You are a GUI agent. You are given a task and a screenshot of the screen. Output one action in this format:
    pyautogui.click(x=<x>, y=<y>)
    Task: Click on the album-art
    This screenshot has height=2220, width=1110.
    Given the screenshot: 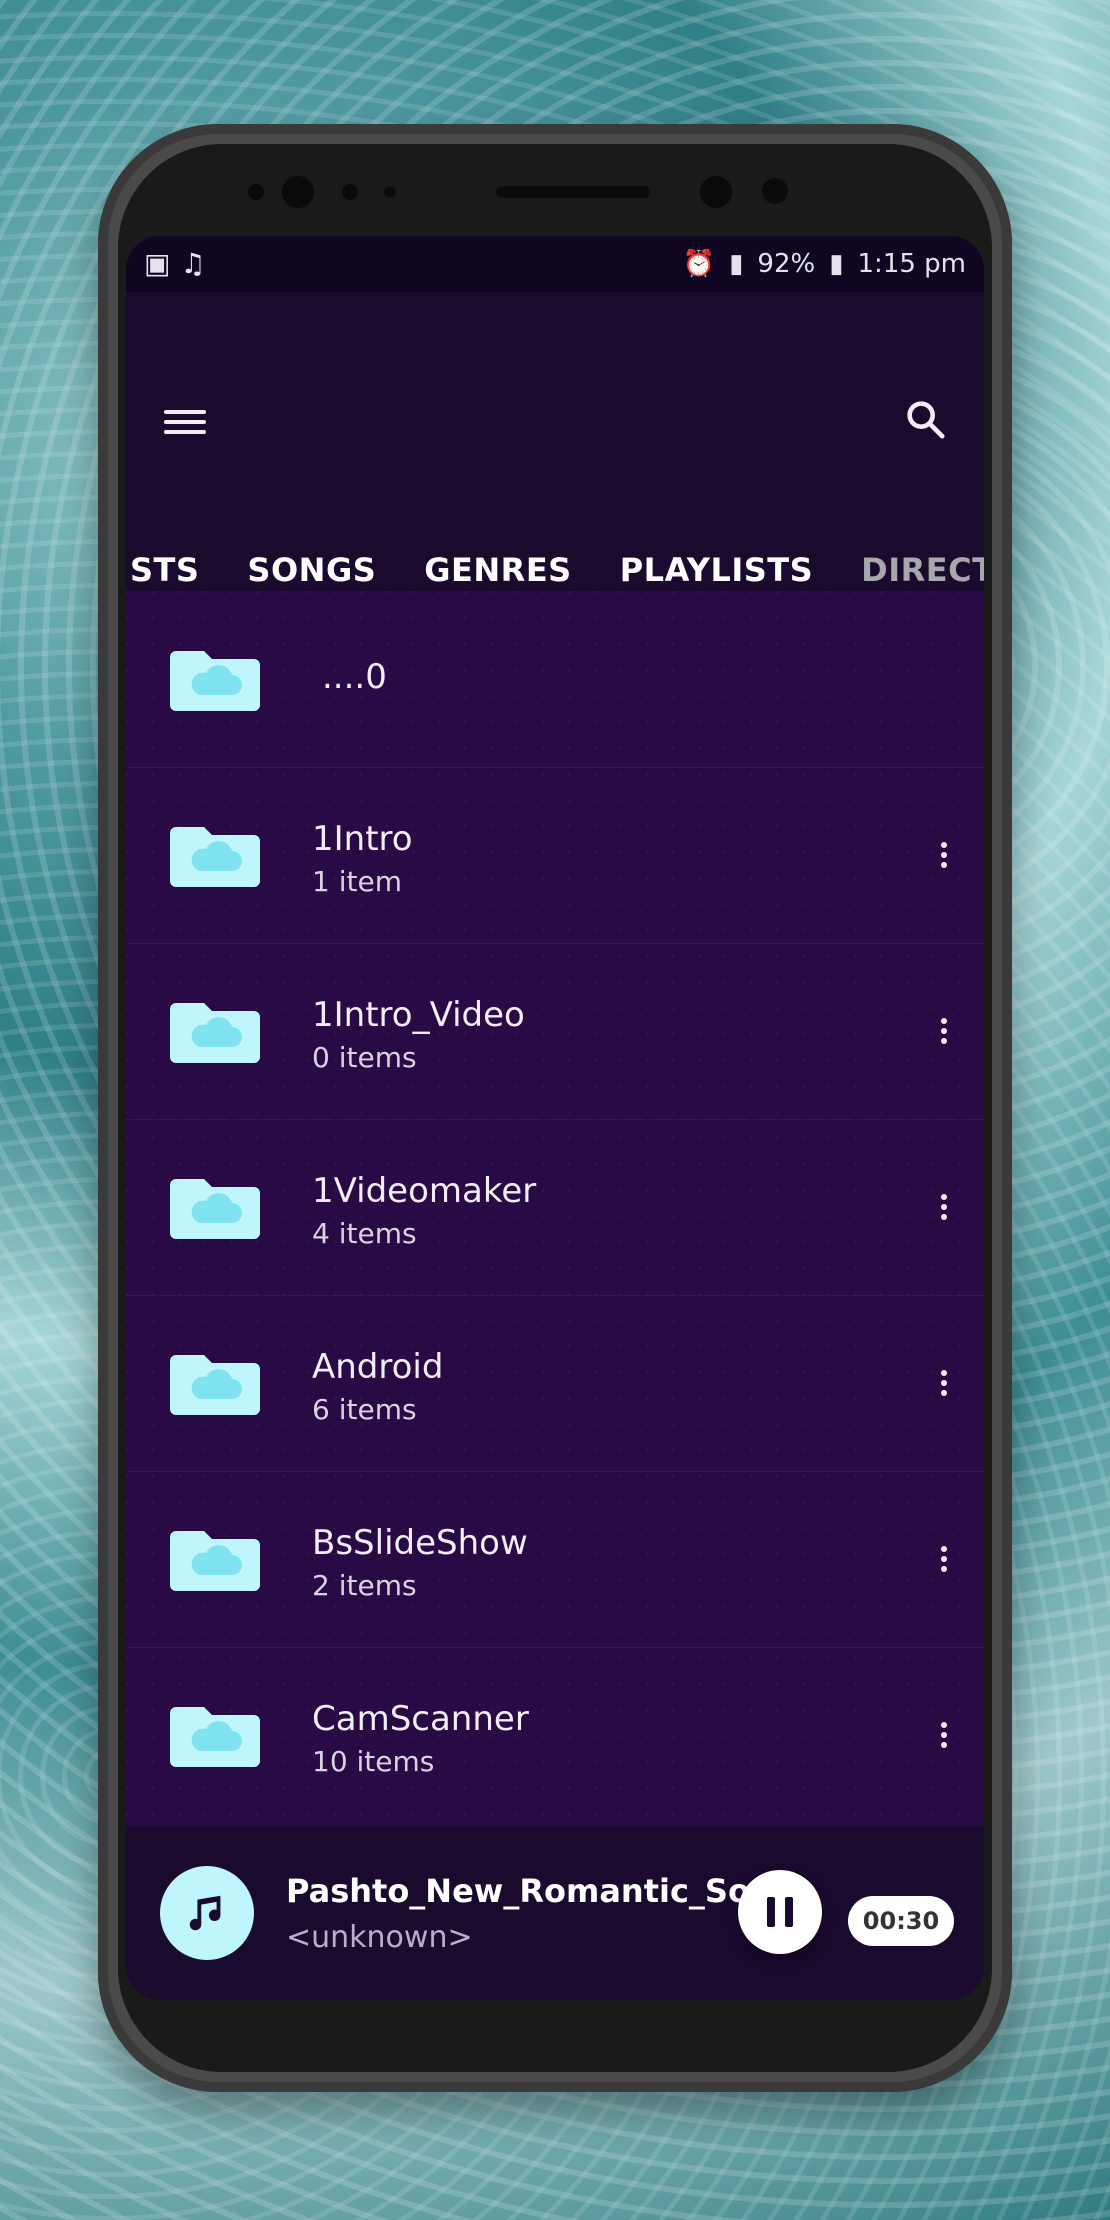 What is the action you would take?
    pyautogui.click(x=207, y=1913)
    